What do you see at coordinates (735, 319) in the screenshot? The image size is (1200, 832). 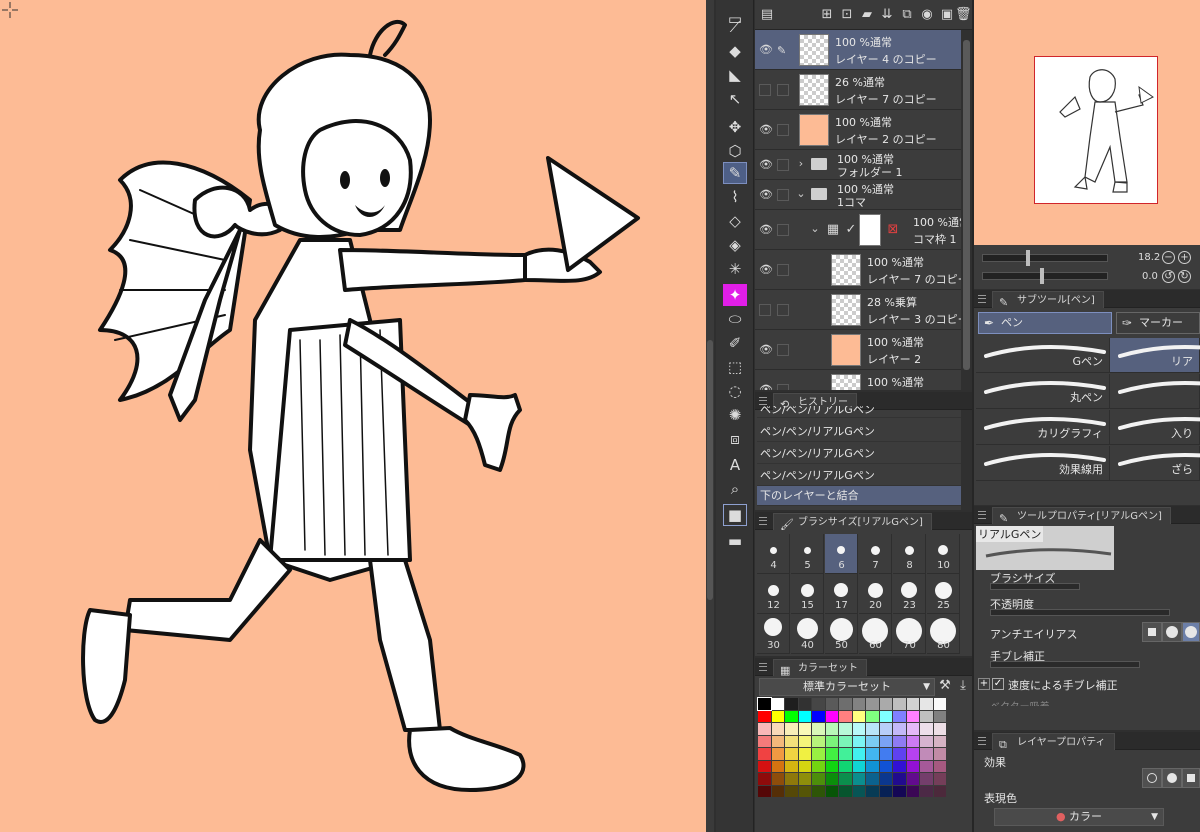 I see `blend-icon: ⬭` at bounding box center [735, 319].